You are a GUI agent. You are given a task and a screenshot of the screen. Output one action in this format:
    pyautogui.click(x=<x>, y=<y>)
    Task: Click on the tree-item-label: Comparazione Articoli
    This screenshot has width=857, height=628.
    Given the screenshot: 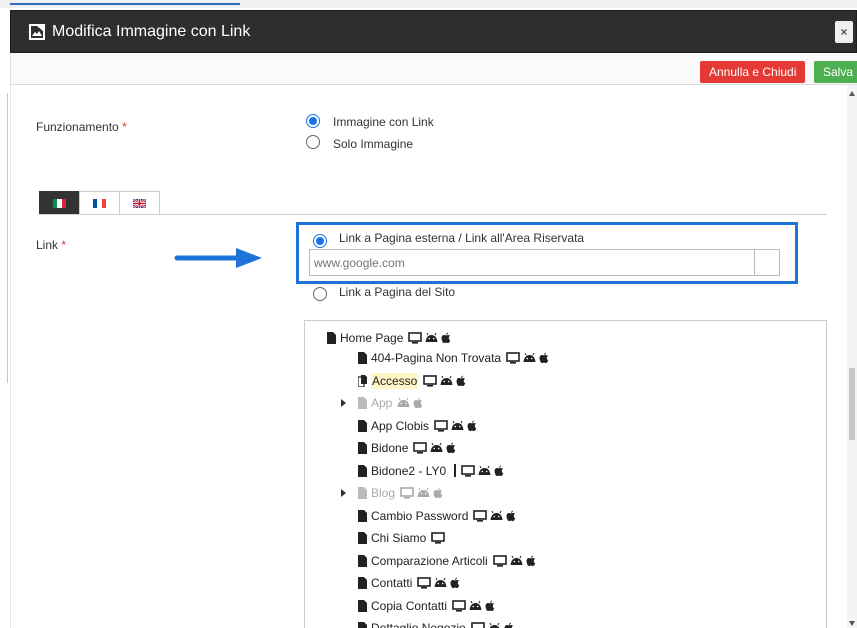 What is the action you would take?
    pyautogui.click(x=429, y=560)
    